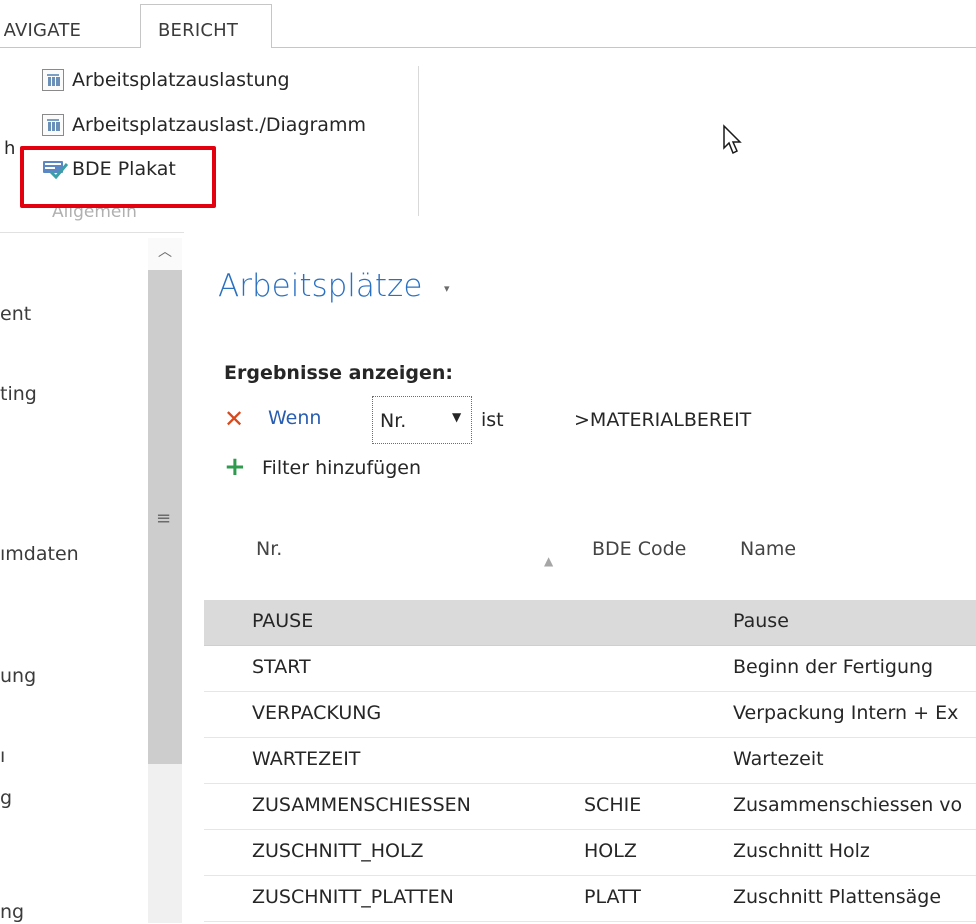 The width and height of the screenshot is (976, 924). What do you see at coordinates (801, 851) in the screenshot?
I see `cell-name: Zuschnitt Holz` at bounding box center [801, 851].